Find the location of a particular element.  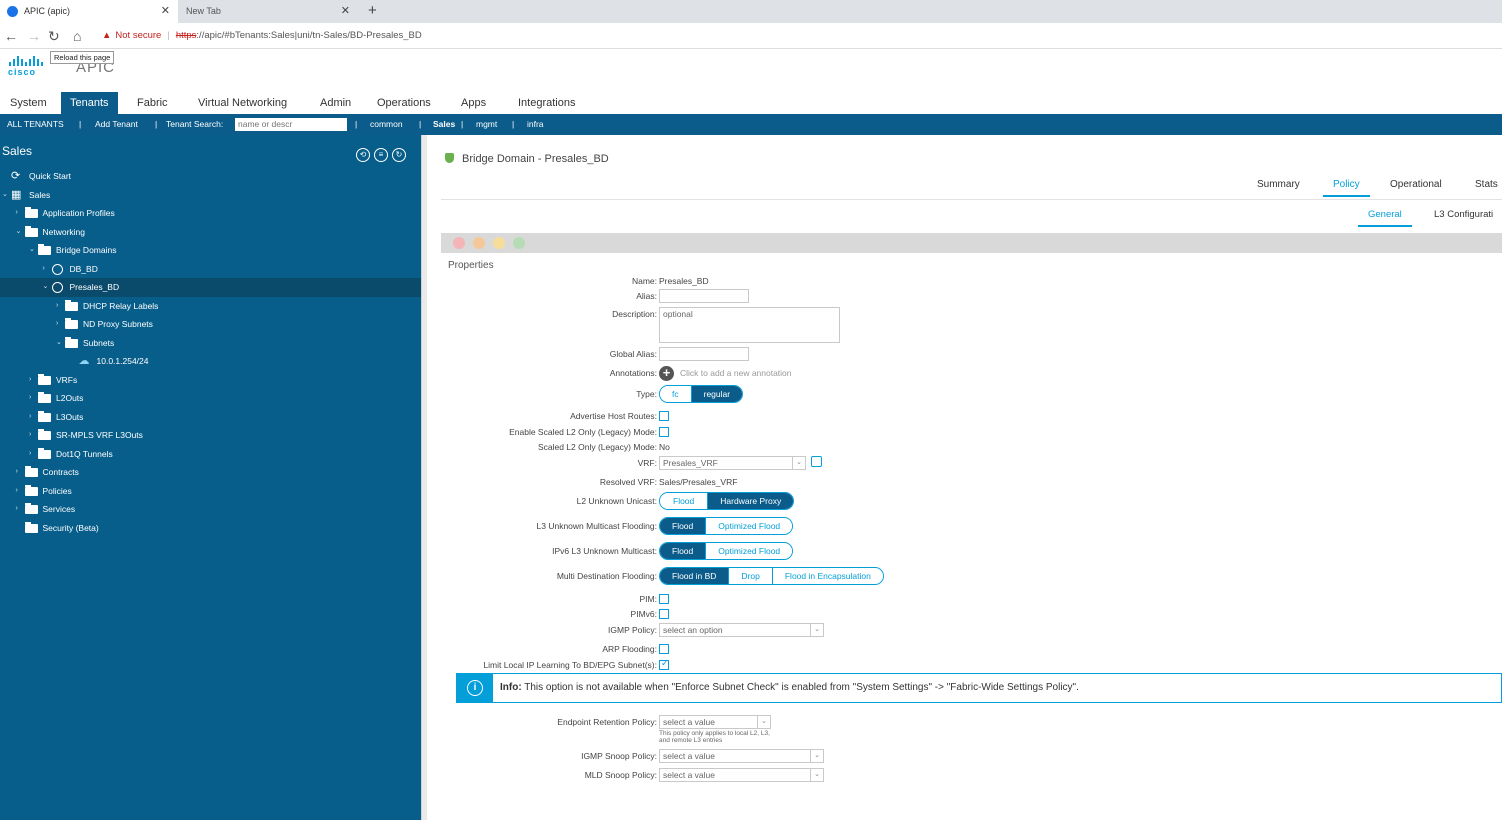

new-tab-button: + is located at coordinates (372, 11).